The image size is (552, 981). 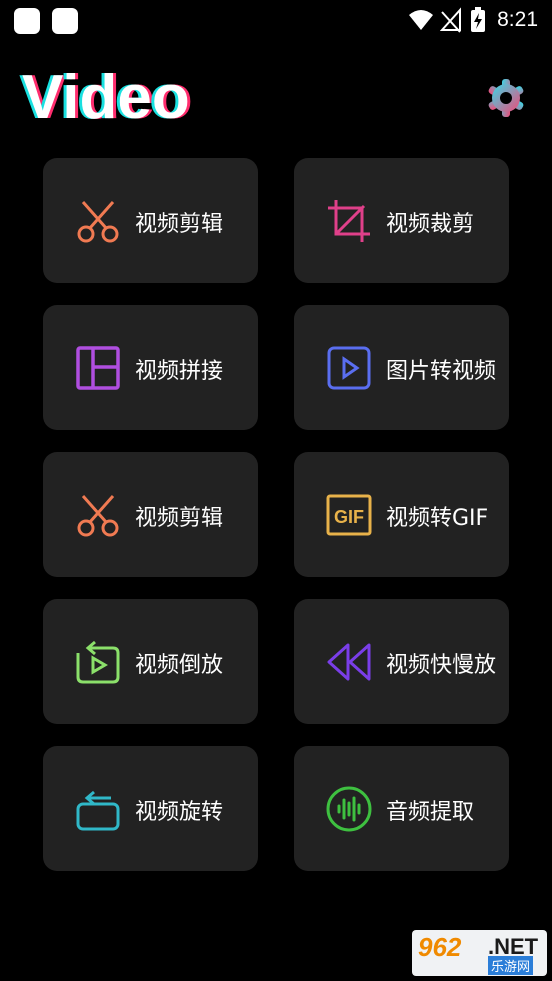 I want to click on tool-audio-extract: 音频提取, so click(x=401, y=808).